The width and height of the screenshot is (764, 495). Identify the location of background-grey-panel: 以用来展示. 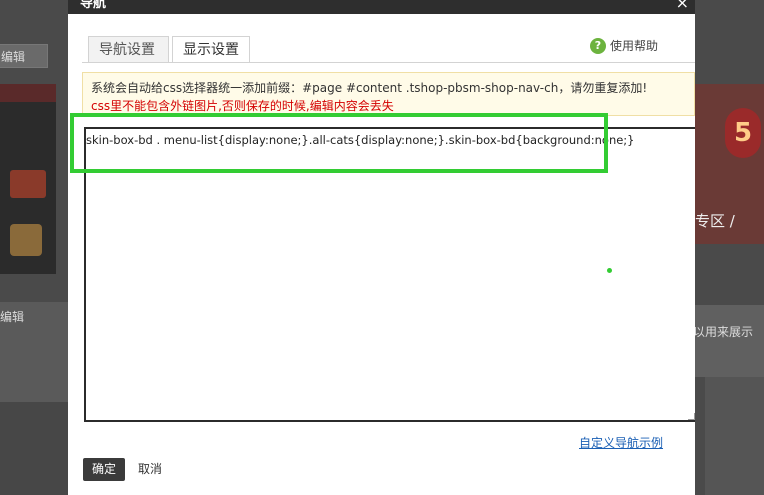
(728, 341).